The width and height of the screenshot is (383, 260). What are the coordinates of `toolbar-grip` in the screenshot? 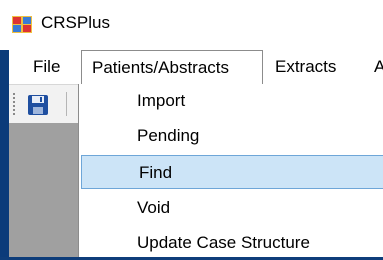 It's located at (15, 104).